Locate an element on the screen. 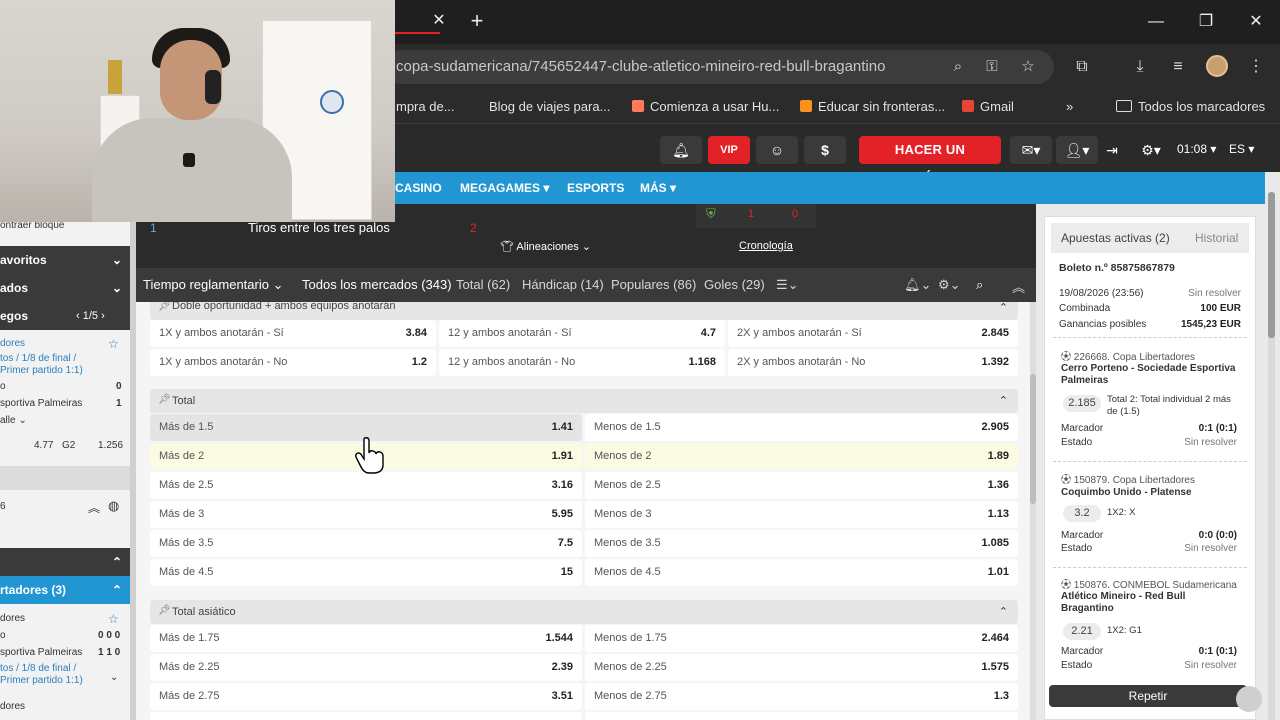 The image size is (1280, 720). odds-cell: Más de 4.5 15 is located at coordinates (366, 572).